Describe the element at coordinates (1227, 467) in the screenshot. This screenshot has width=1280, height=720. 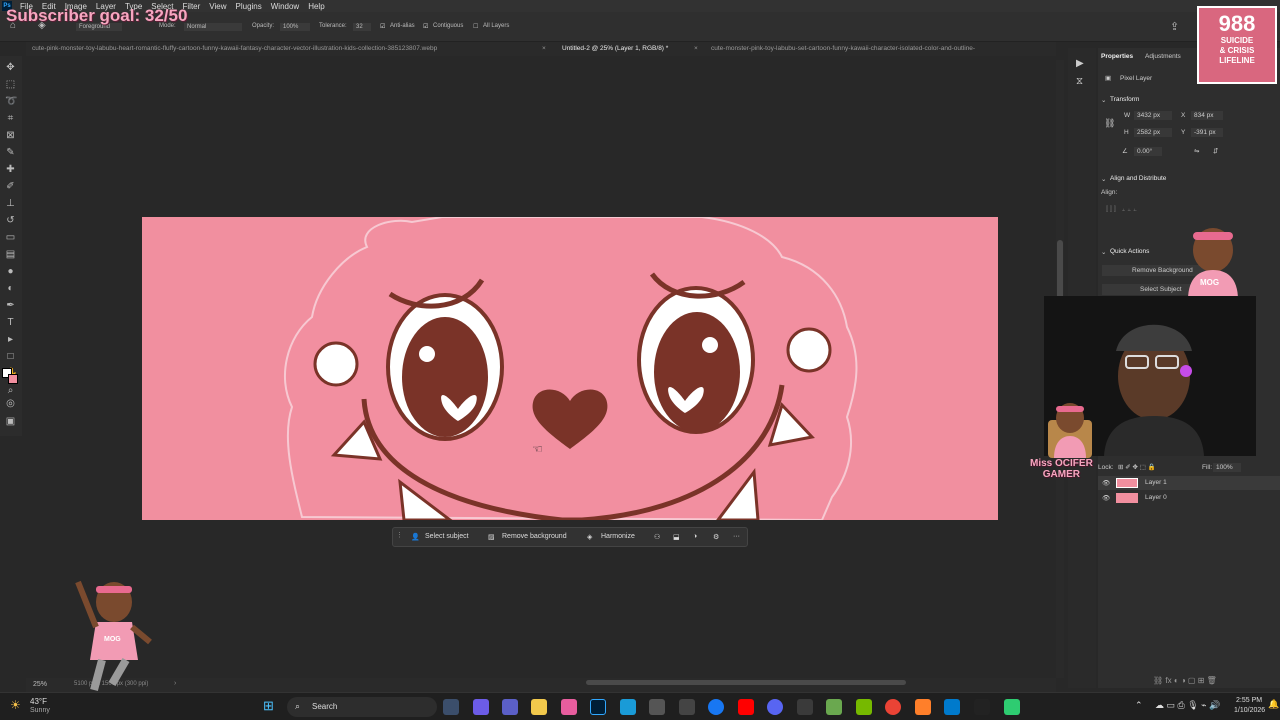
I see `fill-input: 100%` at that location.